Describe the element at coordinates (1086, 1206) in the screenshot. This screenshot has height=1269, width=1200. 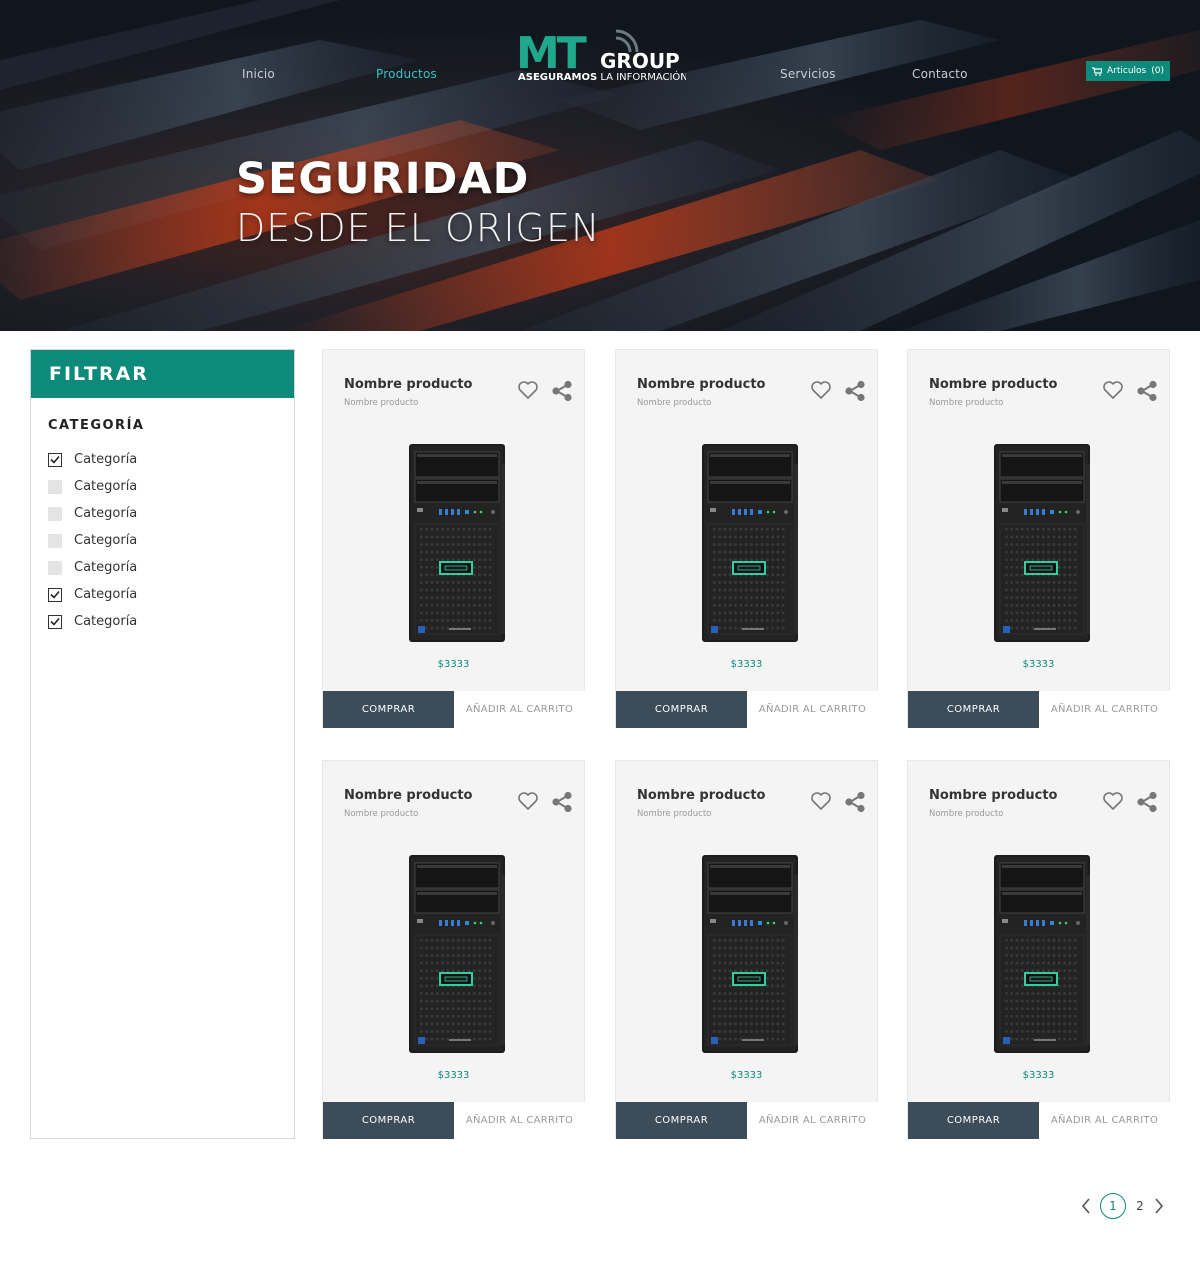
I see `chevron-left-icon` at that location.